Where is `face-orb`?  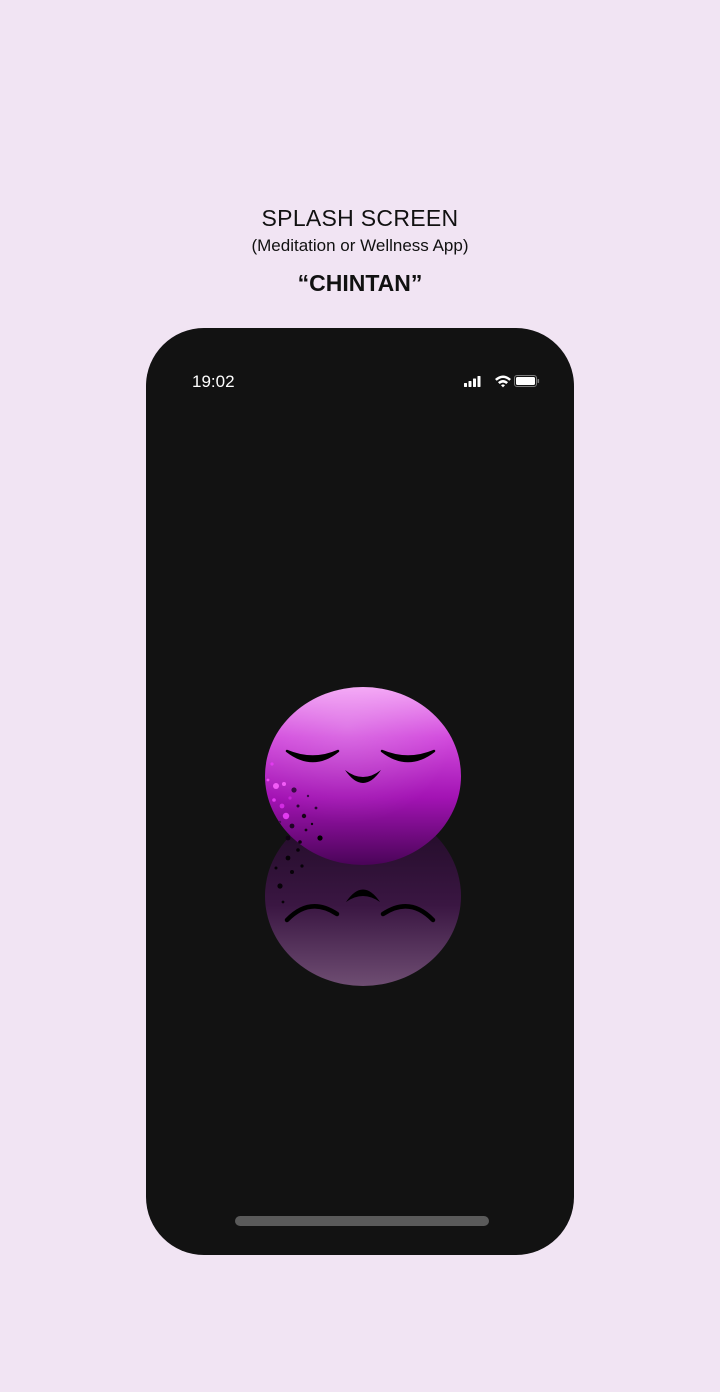
face-orb is located at coordinates (363, 776).